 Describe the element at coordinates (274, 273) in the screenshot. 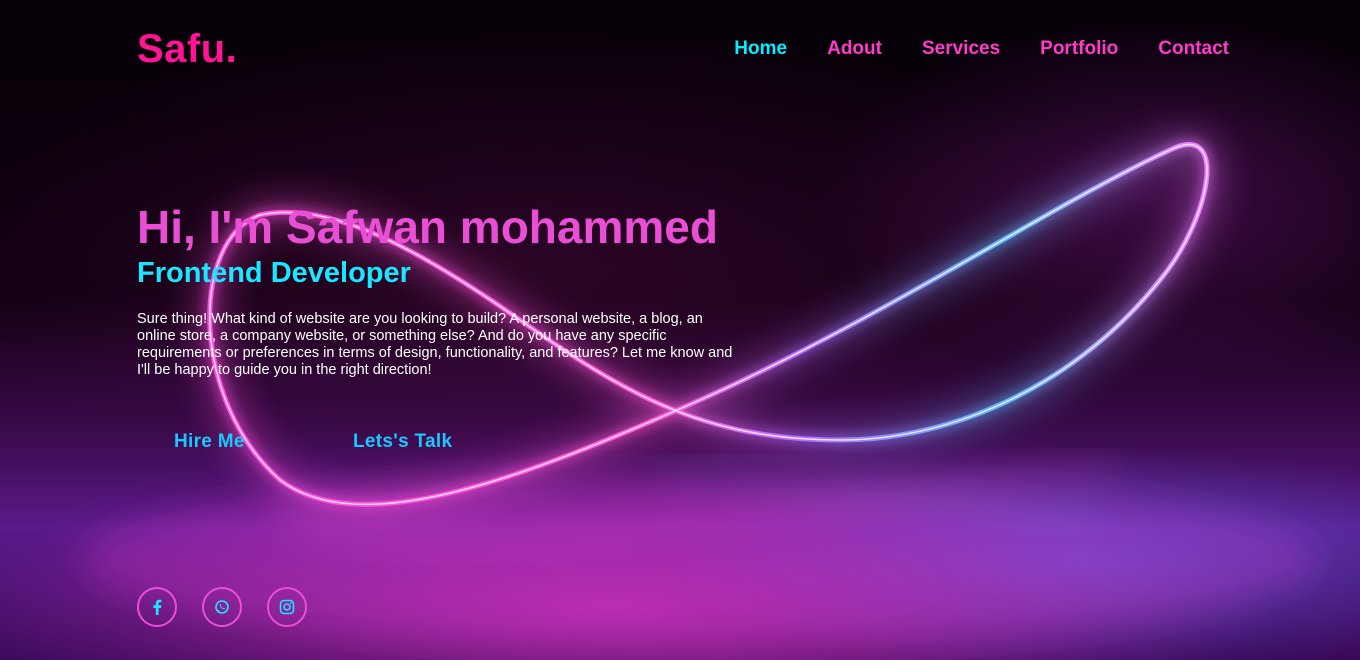

I see `hero-subtitle: Frontend Developer` at that location.